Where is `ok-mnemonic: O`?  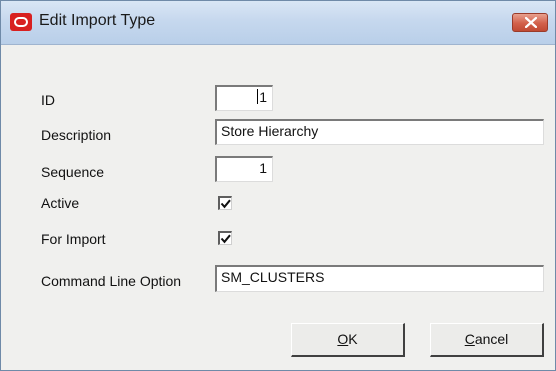 ok-mnemonic: O is located at coordinates (343, 339).